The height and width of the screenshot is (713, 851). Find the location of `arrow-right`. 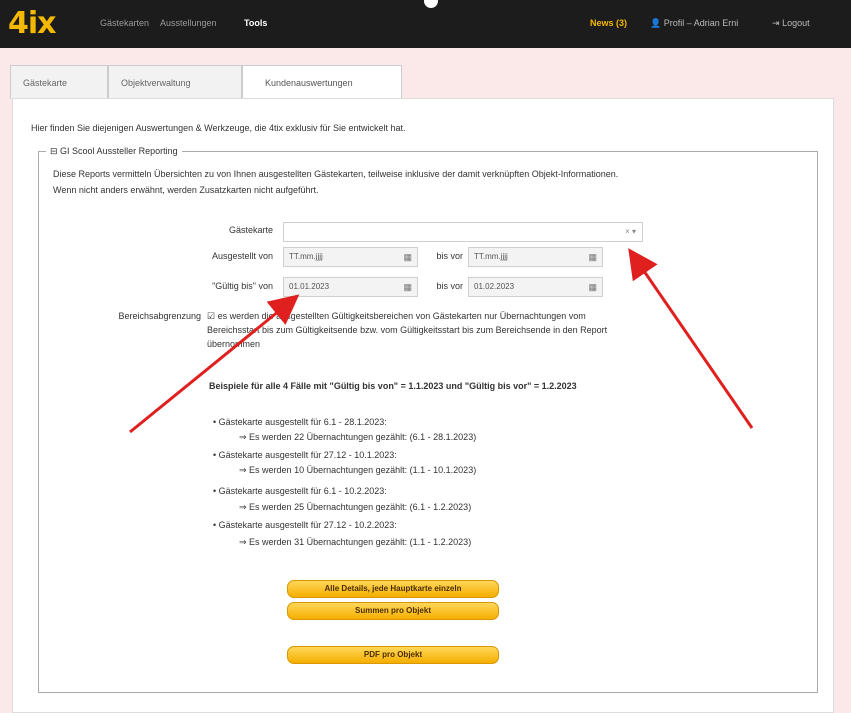

arrow-right is located at coordinates (691, 338).